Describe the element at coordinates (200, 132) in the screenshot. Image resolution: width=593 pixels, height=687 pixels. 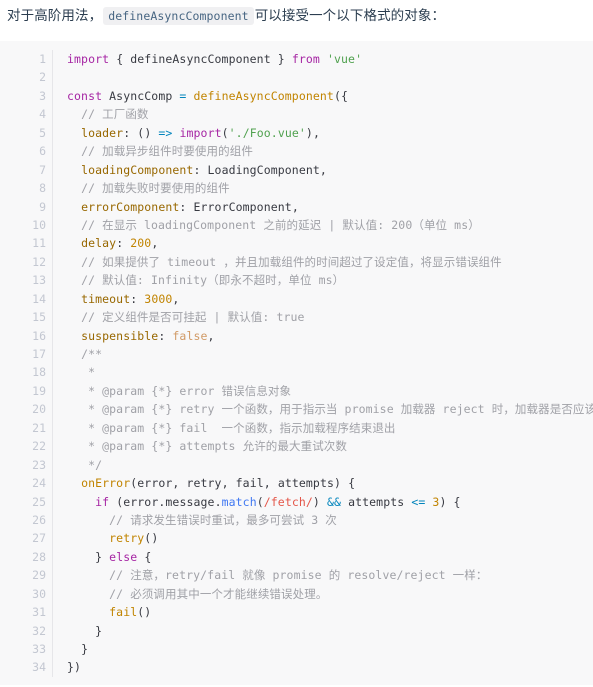
I see `code-line: loader: () => import('./Foo.vue'),` at that location.